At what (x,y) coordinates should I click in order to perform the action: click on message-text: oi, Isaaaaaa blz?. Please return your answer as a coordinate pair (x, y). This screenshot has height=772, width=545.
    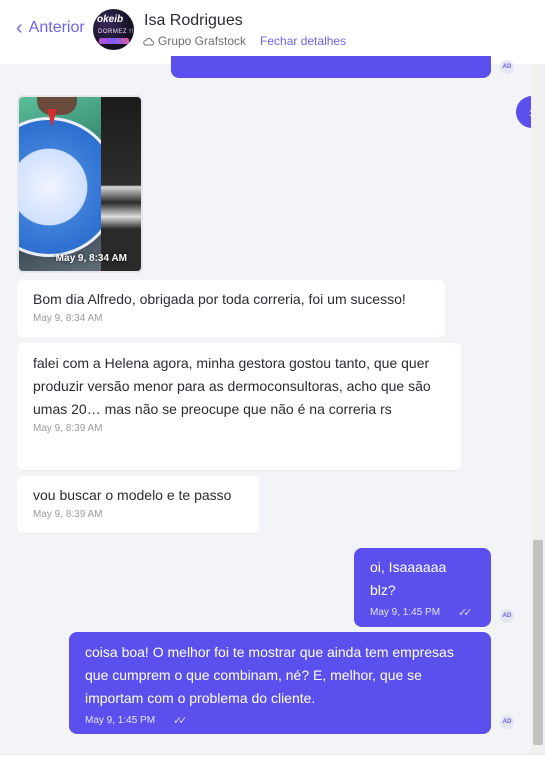
    Looking at the image, I should click on (408, 578).